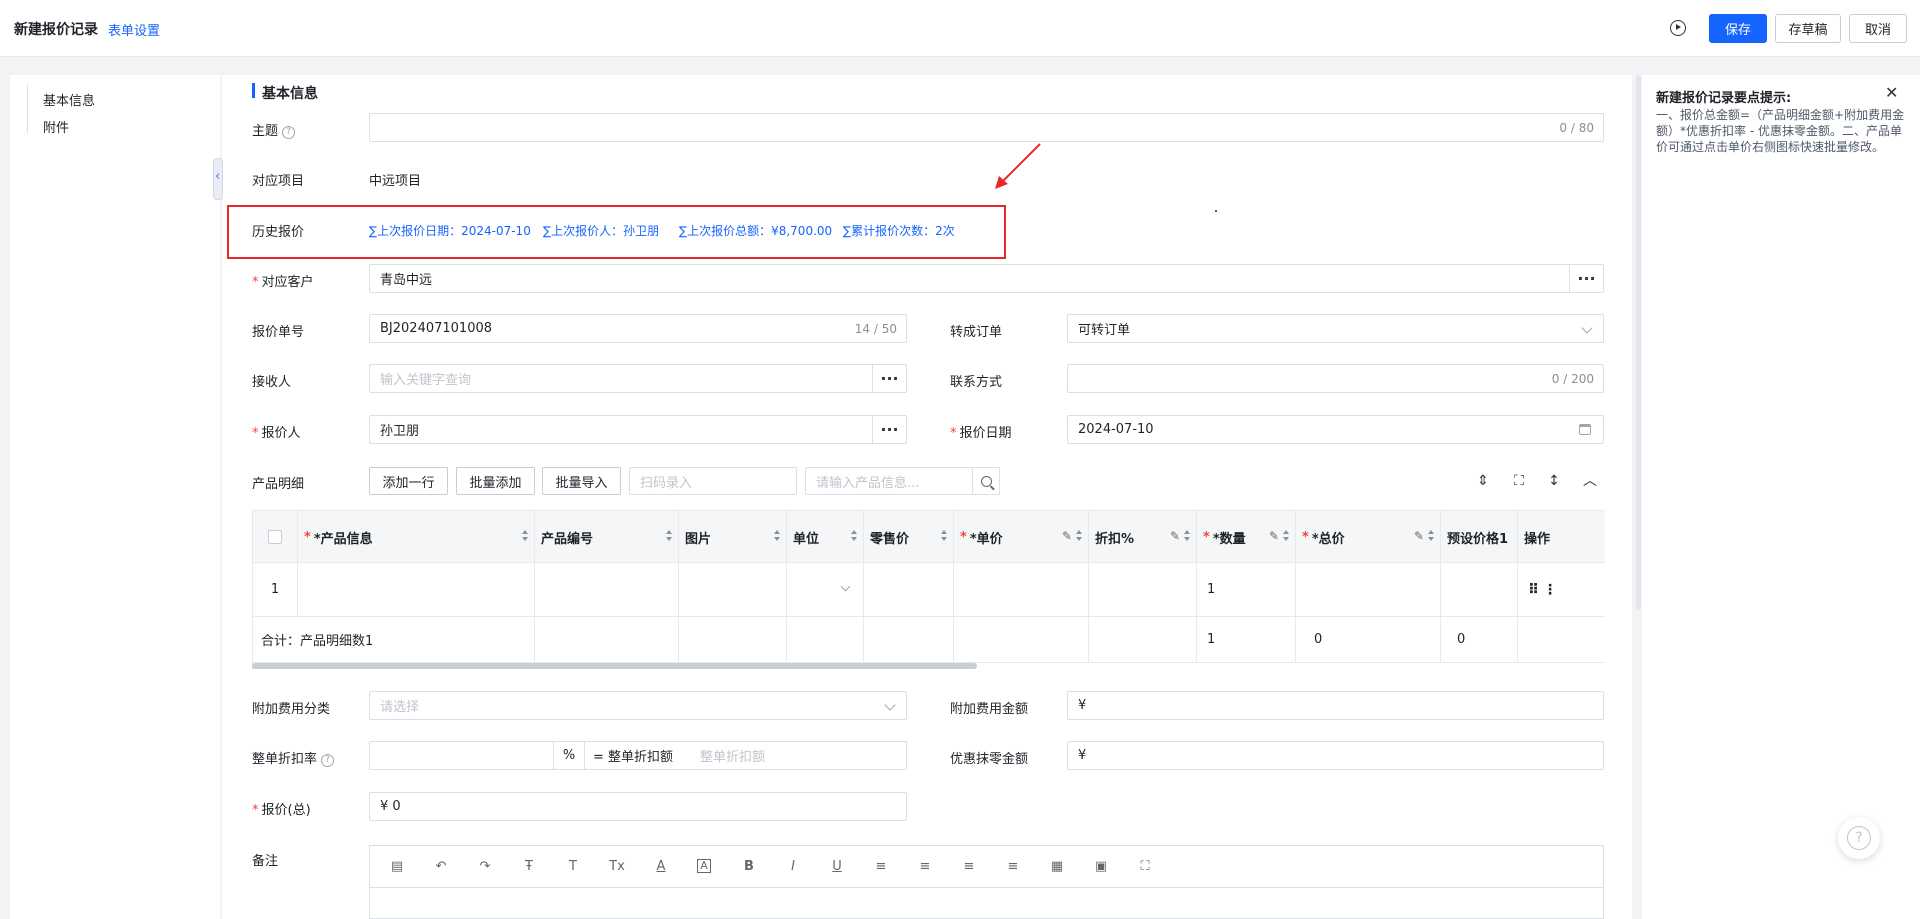 The width and height of the screenshot is (1920, 919). Describe the element at coordinates (1143, 589) in the screenshot. I see `discount-cell` at that location.